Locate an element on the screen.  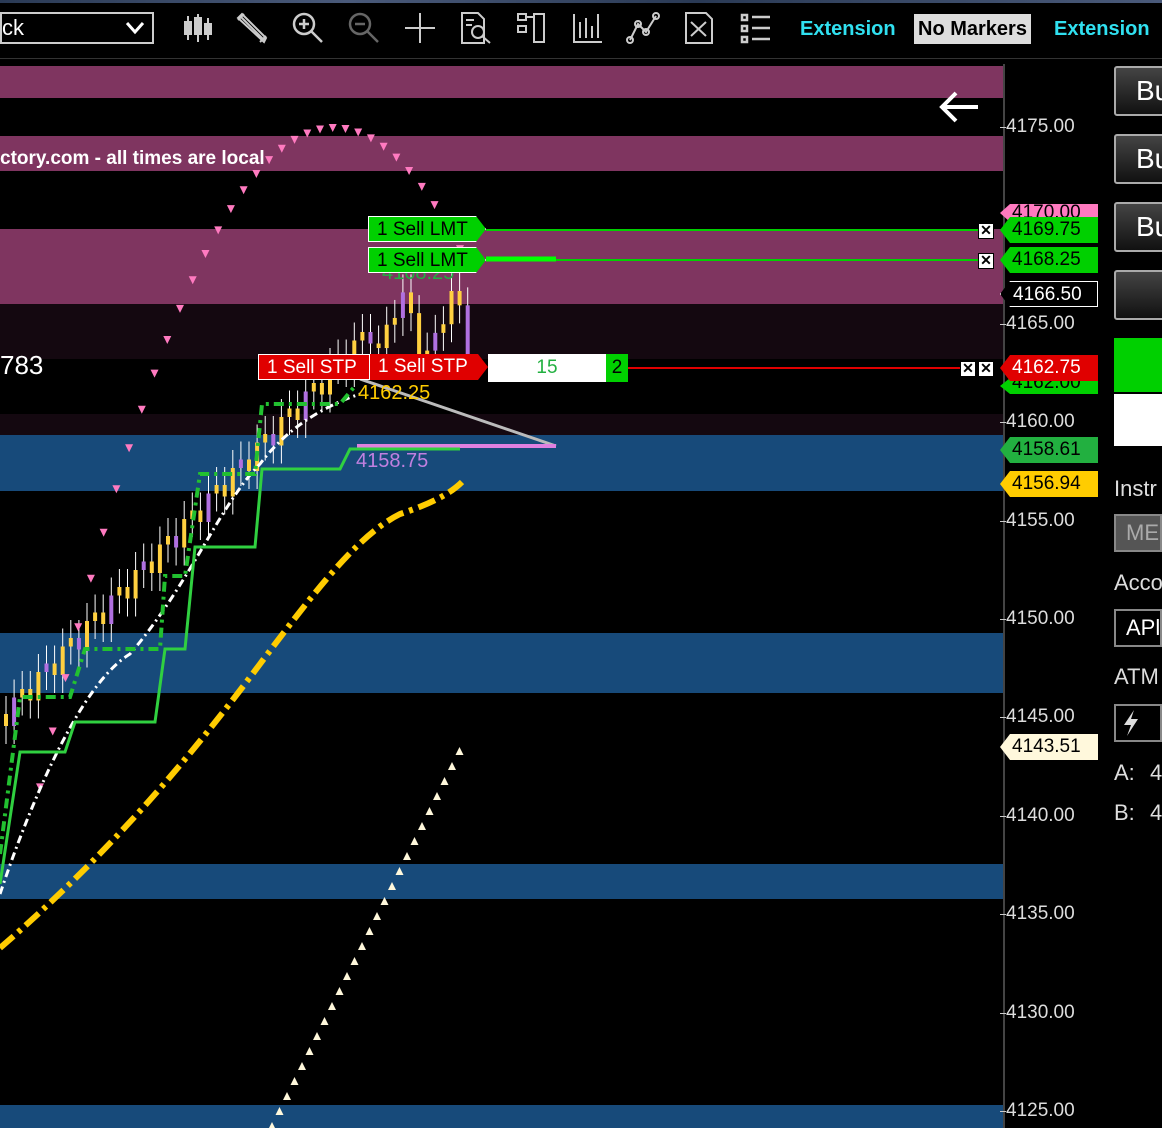
zoom-out-icon is located at coordinates (364, 28).